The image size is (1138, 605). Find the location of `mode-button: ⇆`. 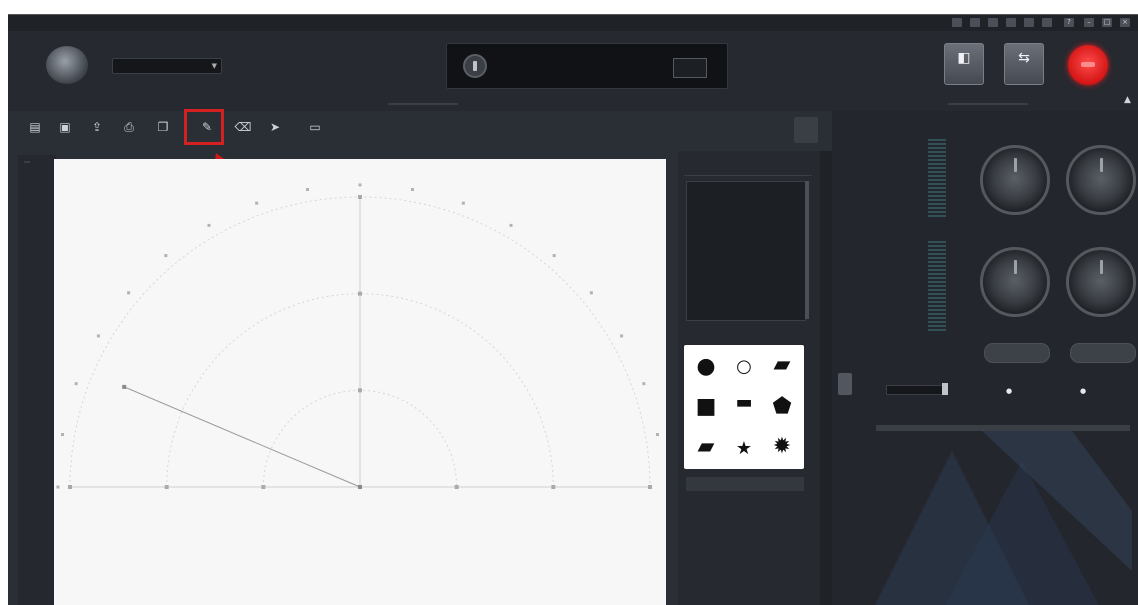

mode-button: ⇆ is located at coordinates (1024, 64).